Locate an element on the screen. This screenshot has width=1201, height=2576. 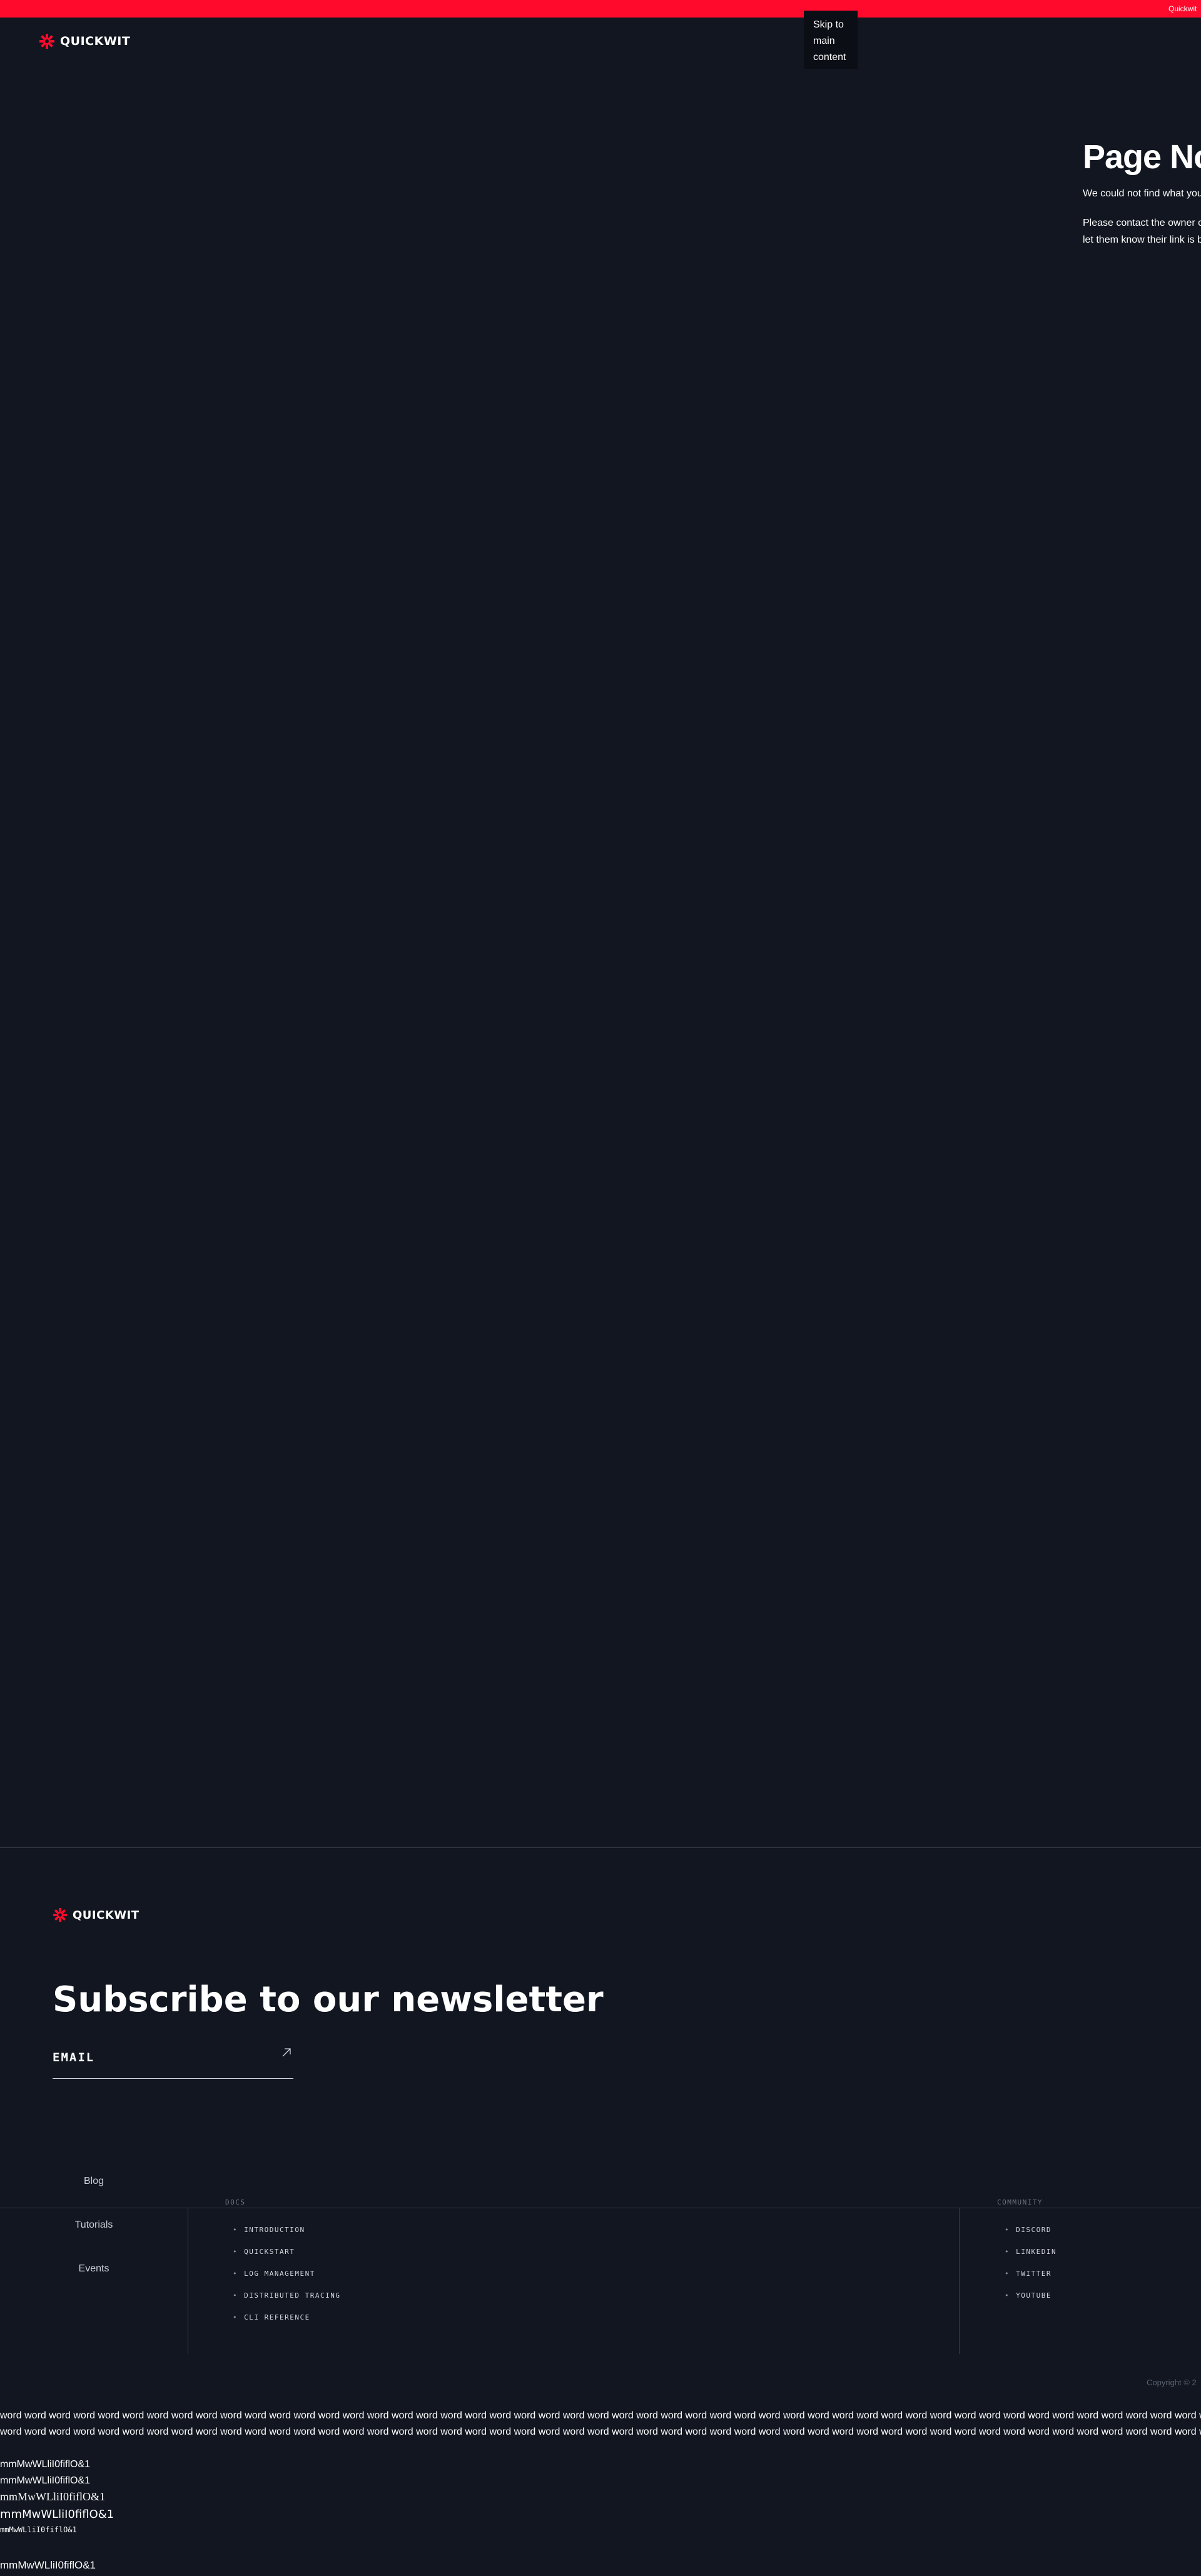
list-item: • DISTRIBUTED TRACING is located at coordinates (286, 2302).